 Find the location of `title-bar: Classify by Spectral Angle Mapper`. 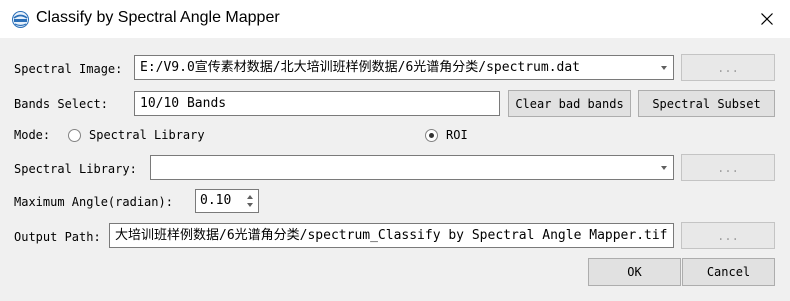

title-bar: Classify by Spectral Angle Mapper is located at coordinates (395, 19).